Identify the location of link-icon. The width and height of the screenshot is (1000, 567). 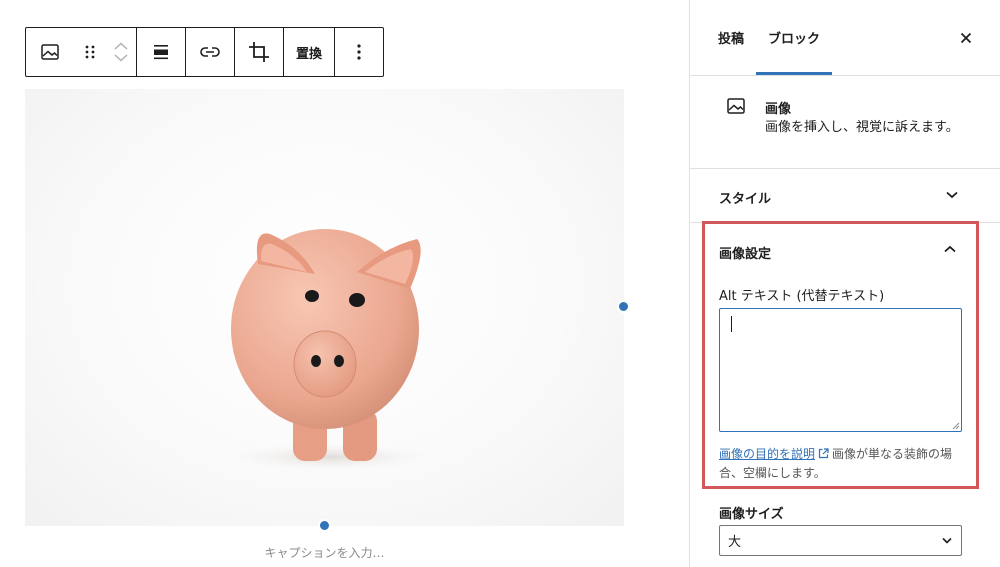
(210, 52).